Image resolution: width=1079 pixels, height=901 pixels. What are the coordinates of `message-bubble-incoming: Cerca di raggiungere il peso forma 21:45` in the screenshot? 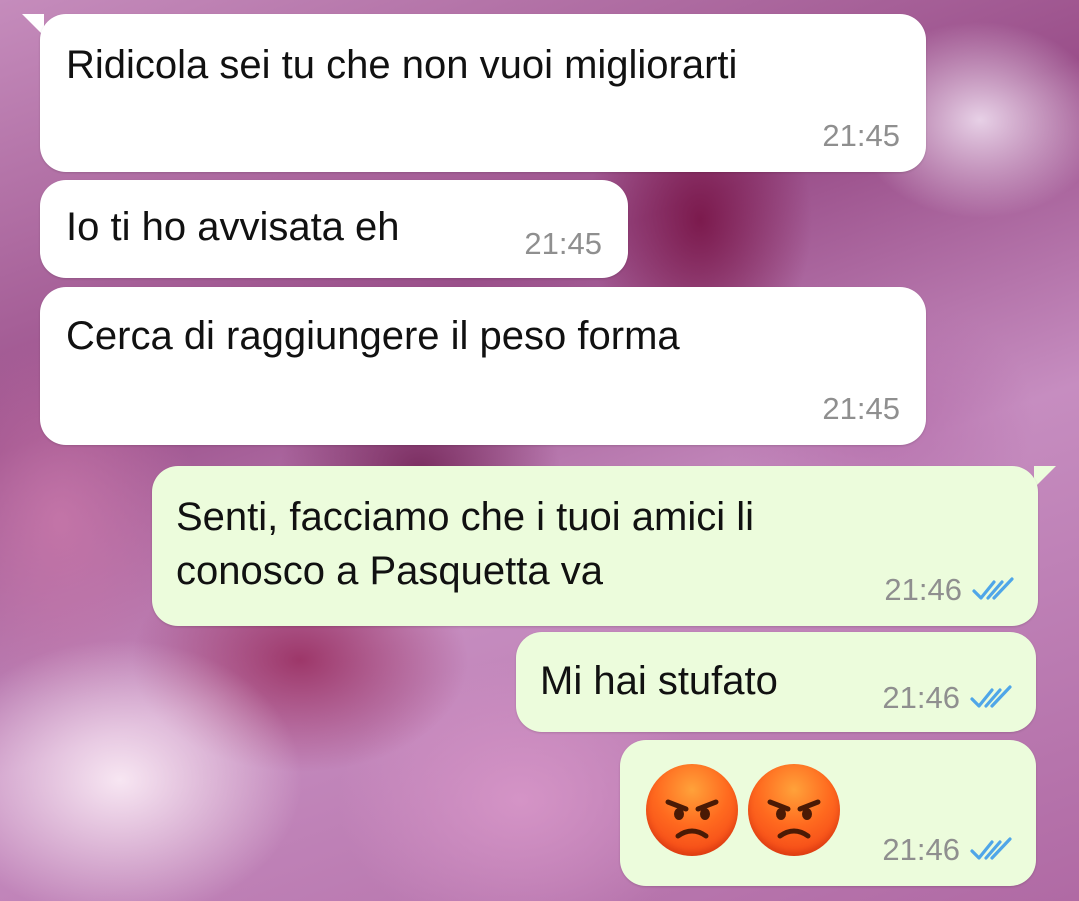 It's located at (483, 366).